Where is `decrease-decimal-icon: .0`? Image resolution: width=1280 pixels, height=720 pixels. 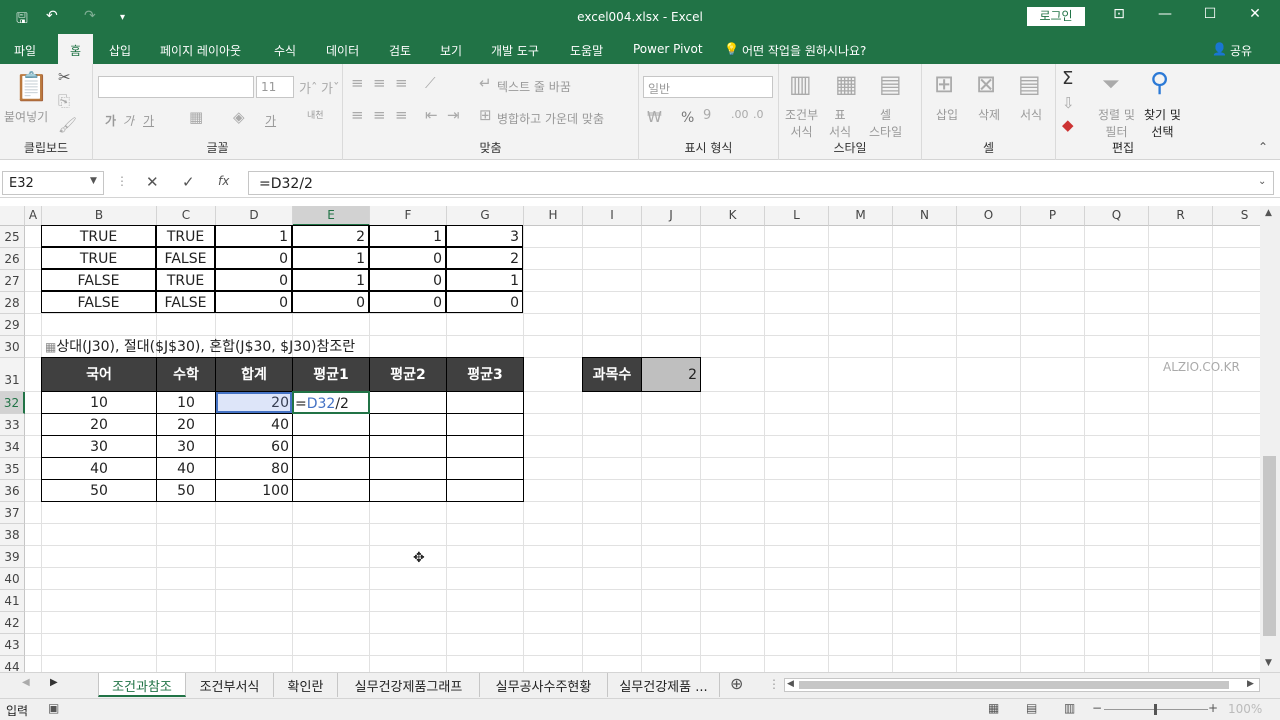
decrease-decimal-icon: .0 is located at coordinates (758, 114).